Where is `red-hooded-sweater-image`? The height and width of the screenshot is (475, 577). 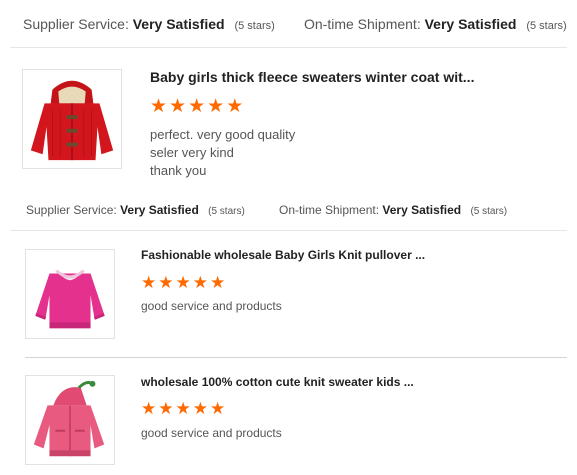
red-hooded-sweater-image is located at coordinates (72, 119).